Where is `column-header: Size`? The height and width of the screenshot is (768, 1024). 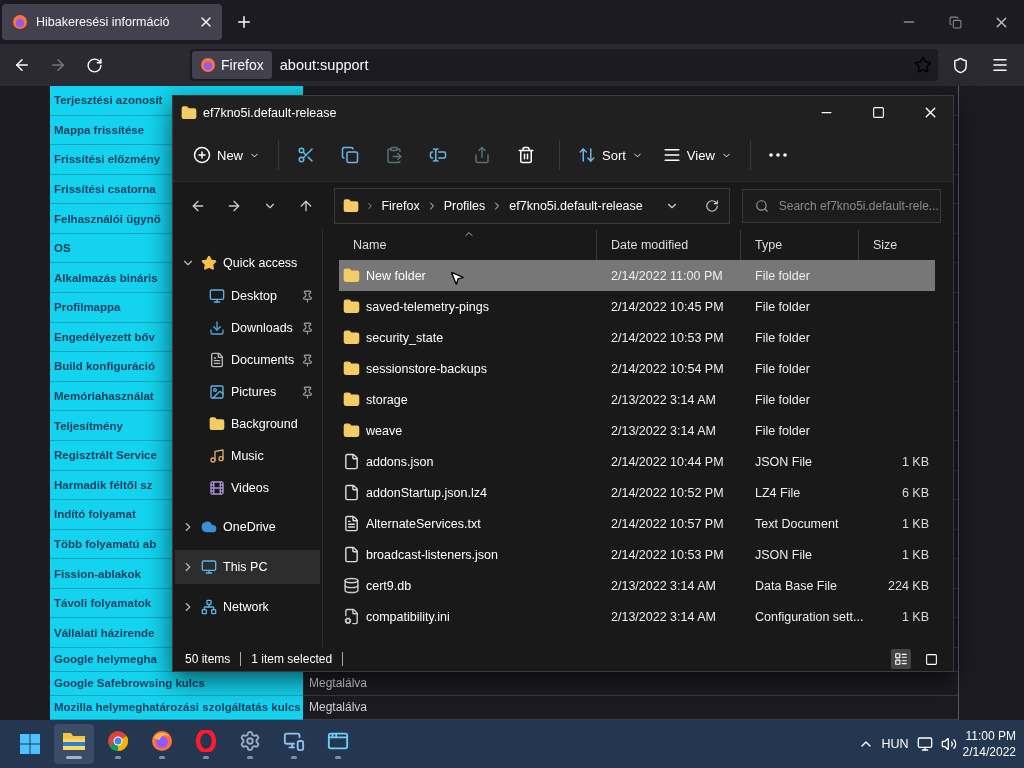
column-header: Size is located at coordinates (897, 245).